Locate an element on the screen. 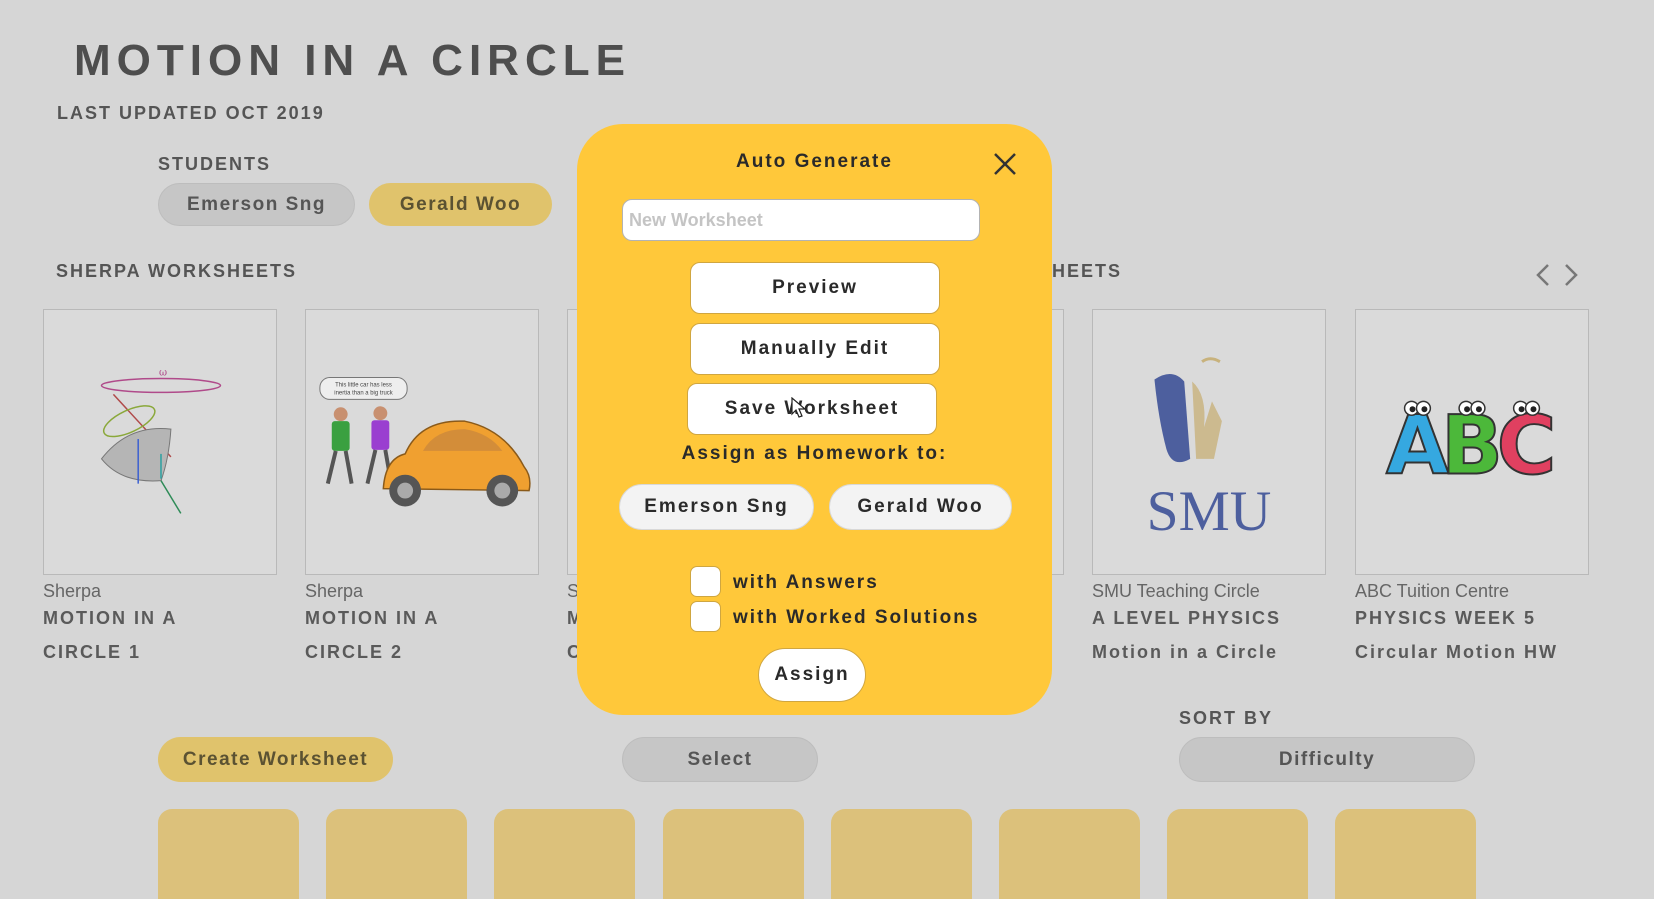  assign-student-gerald: Gerald Woo is located at coordinates (920, 507).